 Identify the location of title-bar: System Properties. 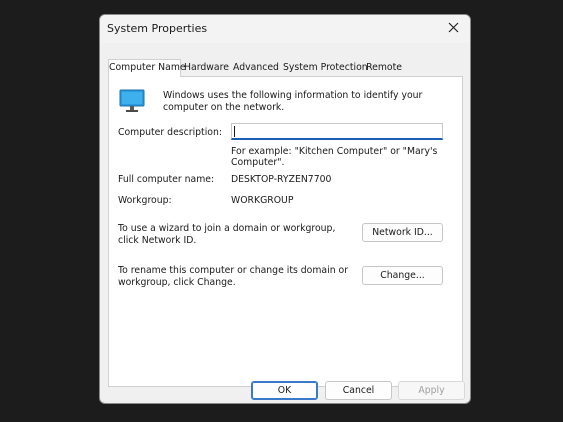
(285, 29).